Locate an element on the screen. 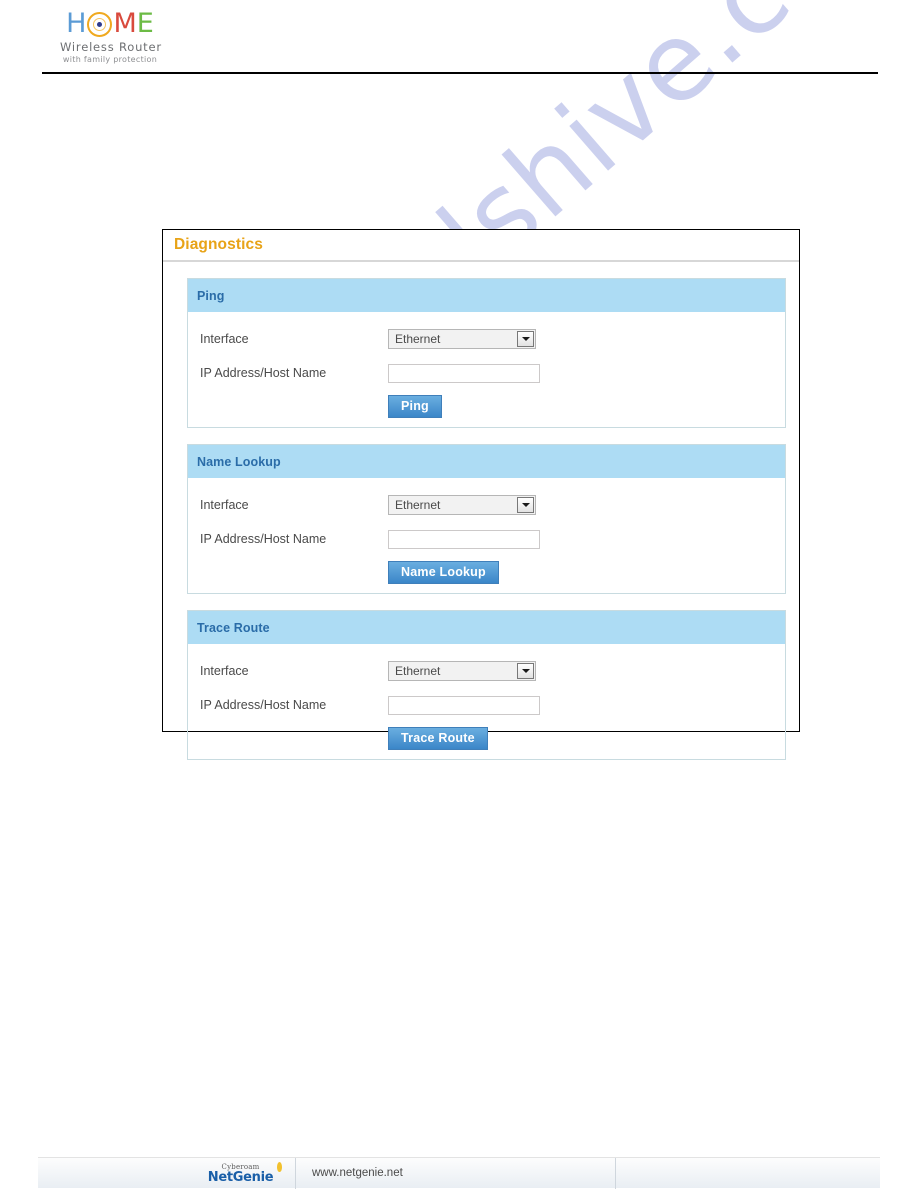 The width and height of the screenshot is (918, 1189). section-header-trace-route: Trace Route is located at coordinates (486, 627).